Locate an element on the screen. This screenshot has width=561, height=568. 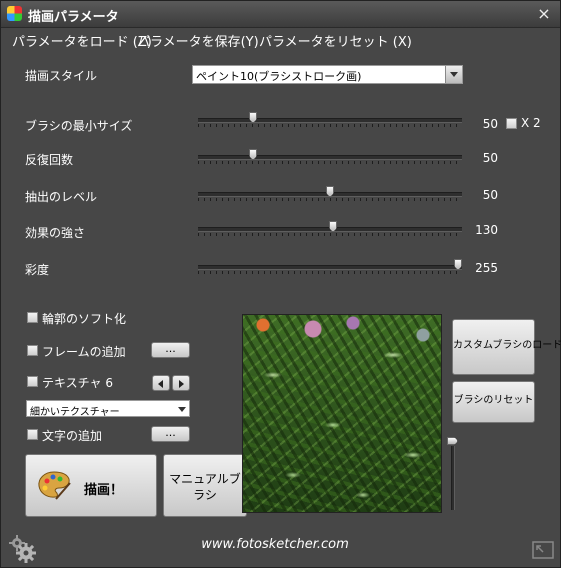
menu-load-parameters: パラメータをロード (Z) is located at coordinates (82, 40).